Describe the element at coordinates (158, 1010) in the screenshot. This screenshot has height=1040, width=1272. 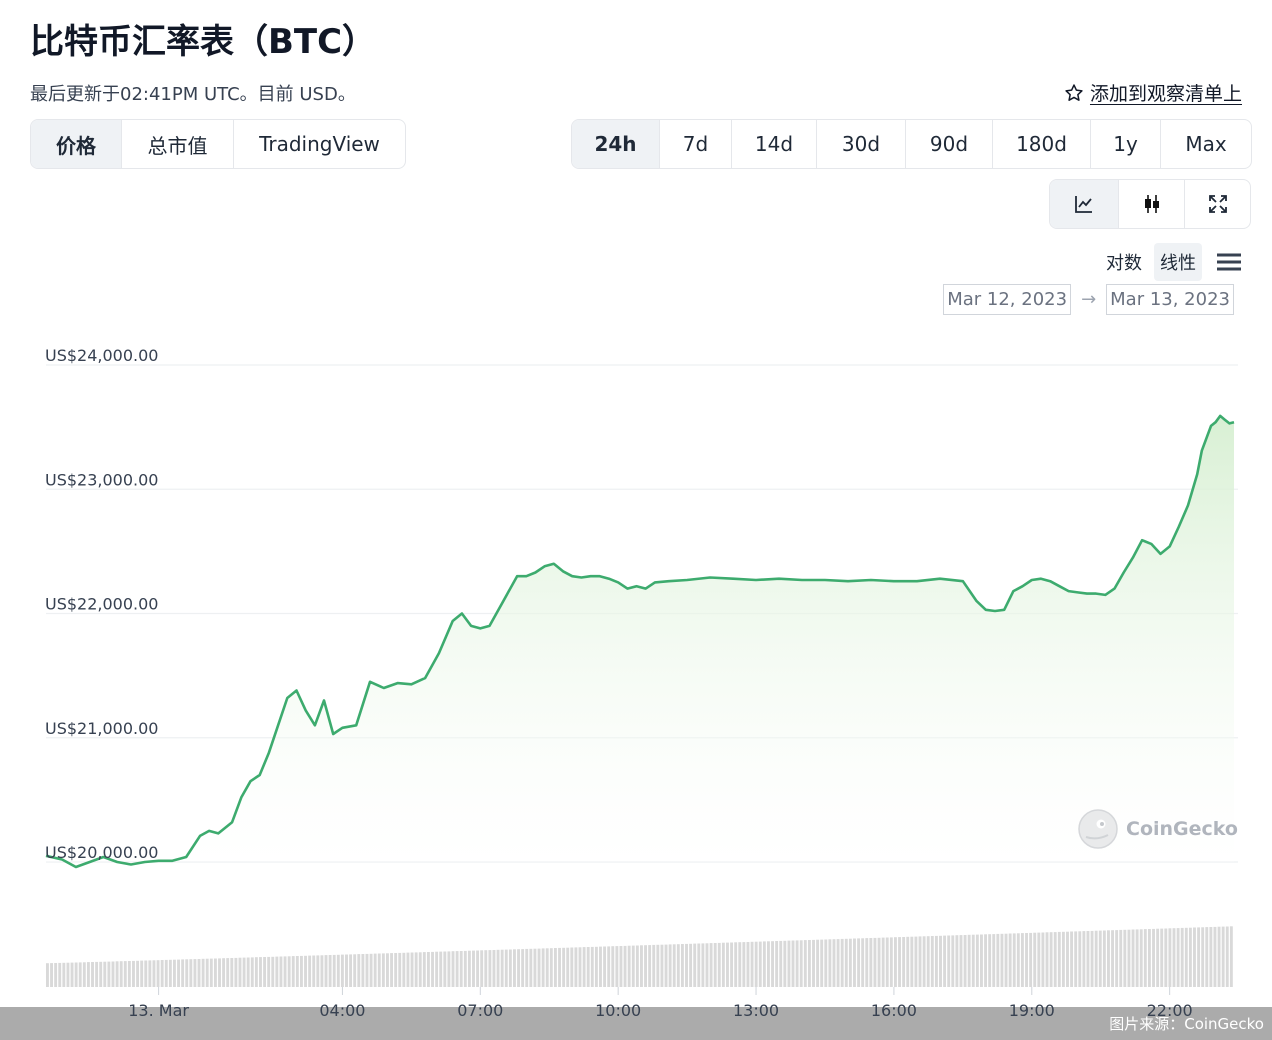
I see `x-tick-label: 13. Mar` at that location.